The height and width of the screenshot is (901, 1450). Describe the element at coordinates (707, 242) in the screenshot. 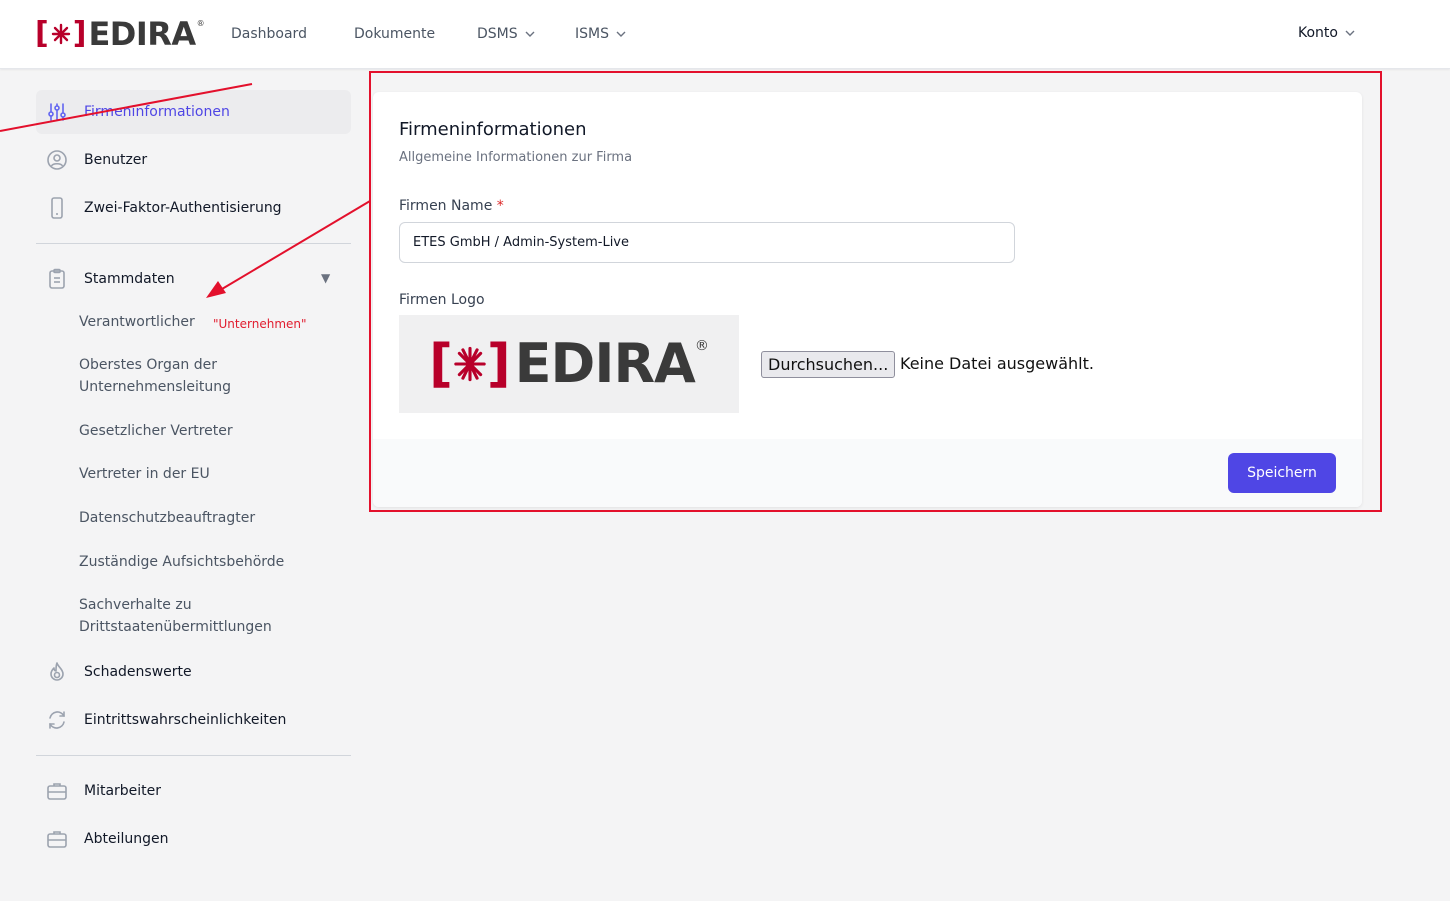

I see `company-name-input` at that location.